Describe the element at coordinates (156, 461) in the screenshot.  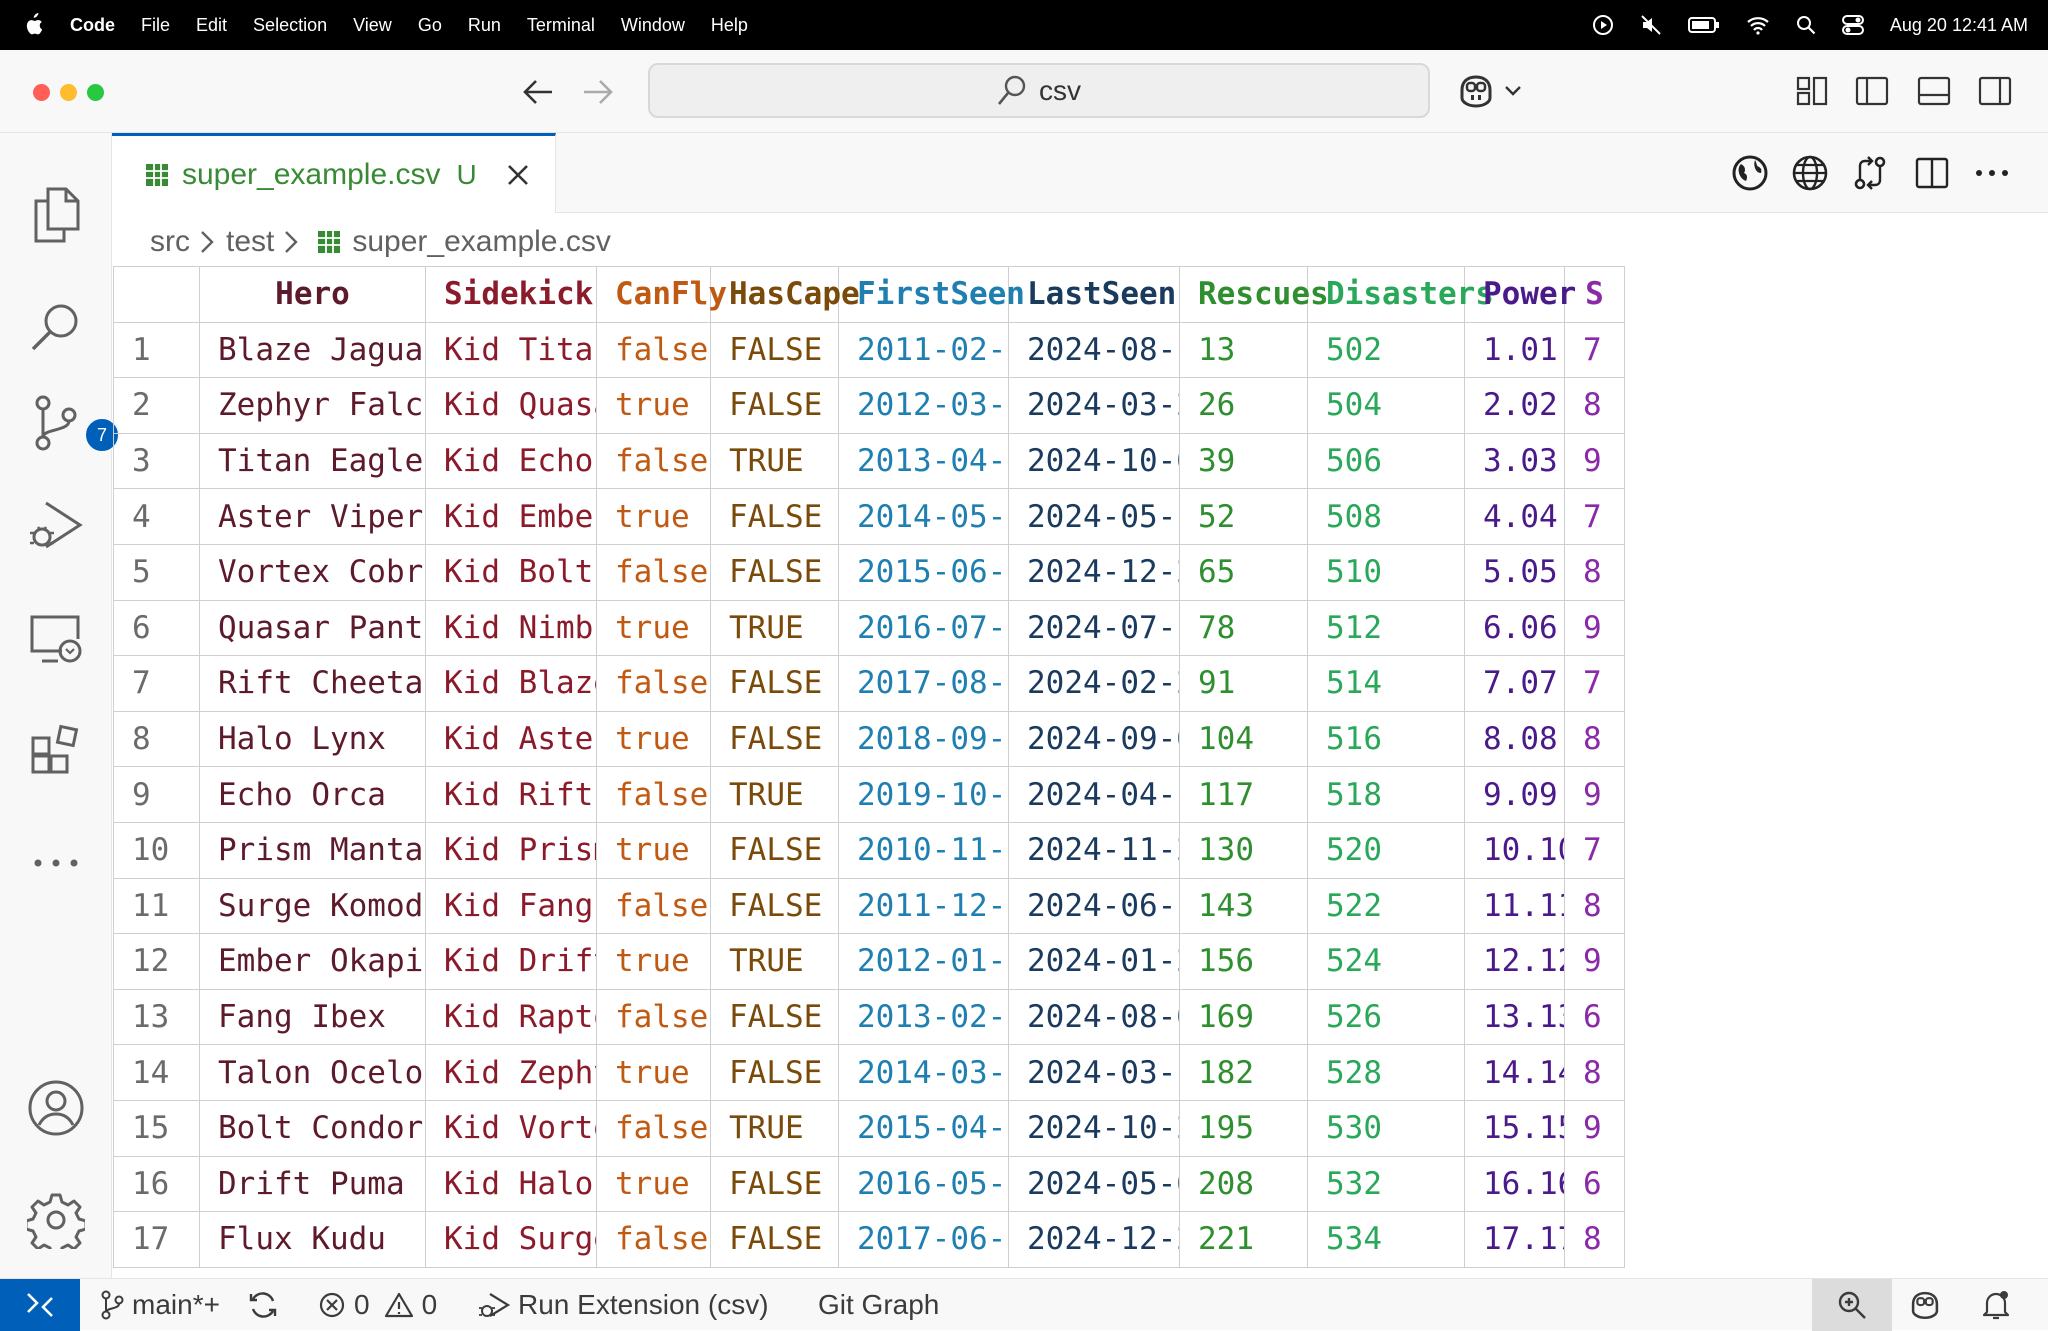
I see `row-number-cell: 3` at that location.